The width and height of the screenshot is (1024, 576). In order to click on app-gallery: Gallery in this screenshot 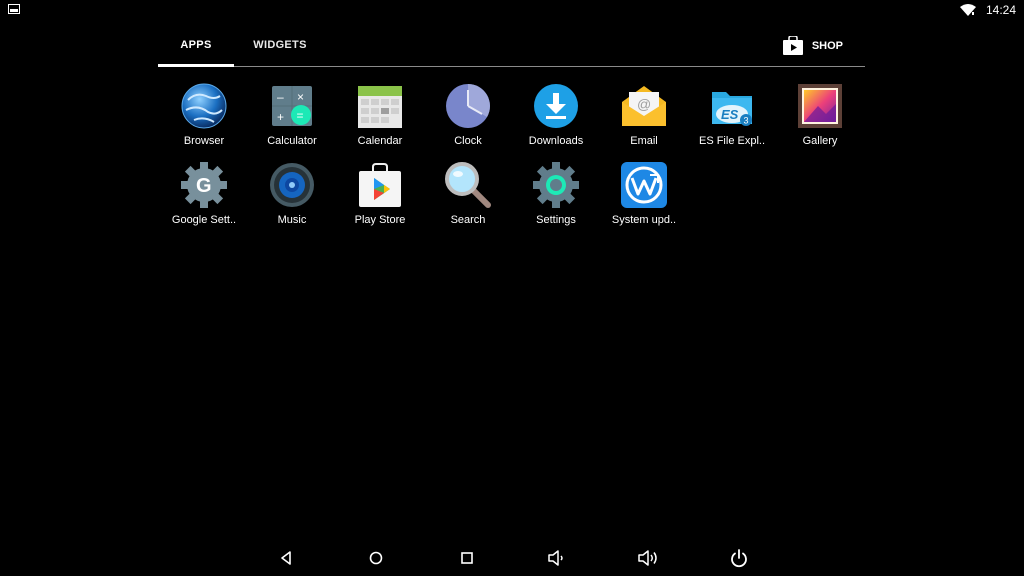, I will do `click(820, 118)`.